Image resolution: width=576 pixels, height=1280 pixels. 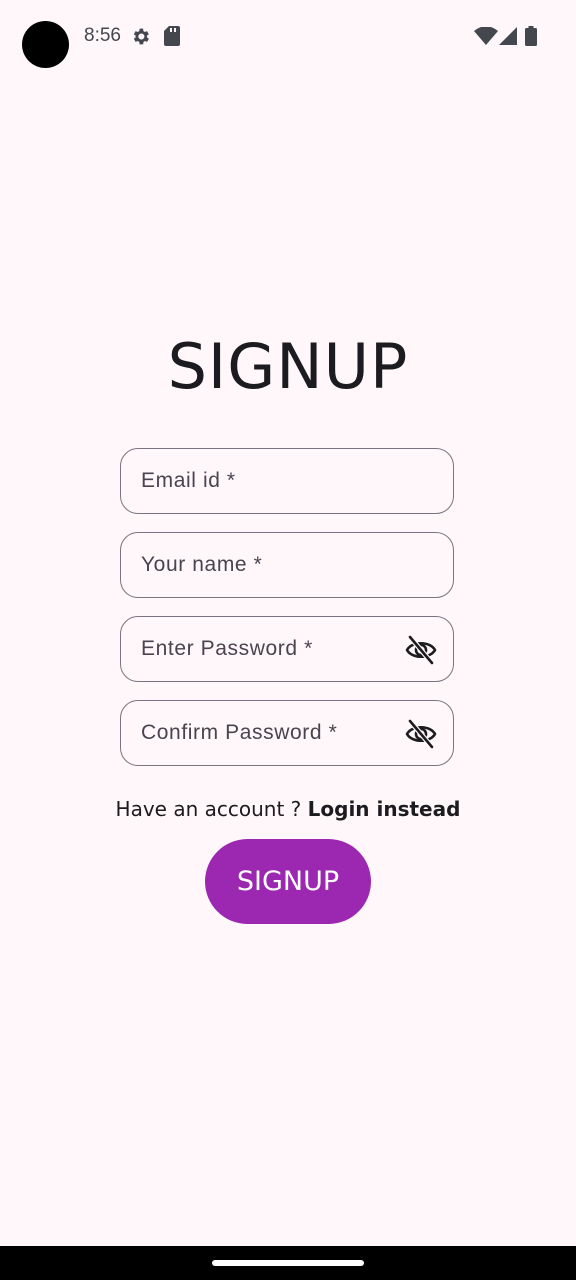 I want to click on status-bar: 8:56, so click(x=288, y=38).